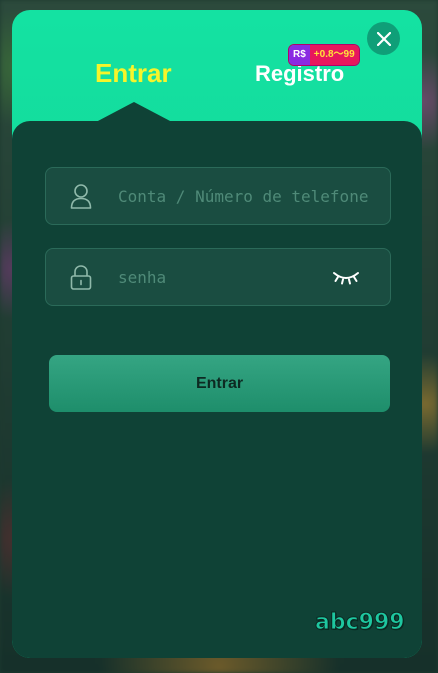 The width and height of the screenshot is (438, 673). Describe the element at coordinates (219, 383) in the screenshot. I see `login-submit-button: Entrar` at that location.